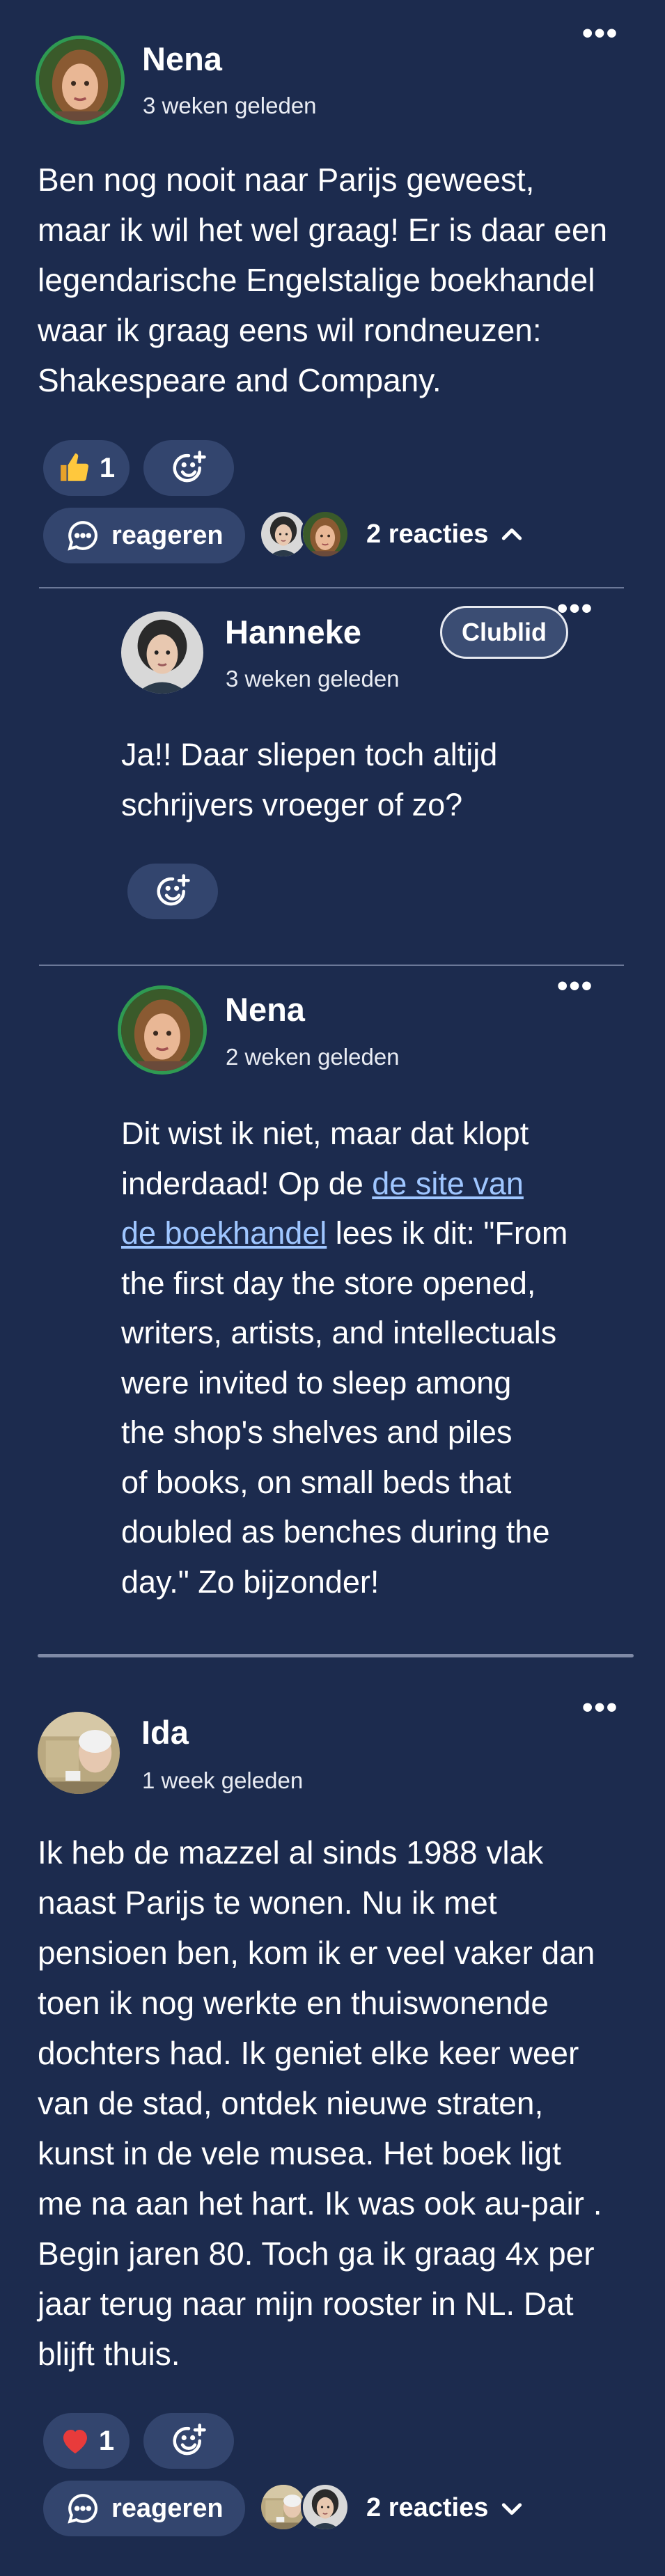 This screenshot has height=2576, width=665. What do you see at coordinates (313, 1057) in the screenshot?
I see `post-timestamp: 2 weken geleden` at bounding box center [313, 1057].